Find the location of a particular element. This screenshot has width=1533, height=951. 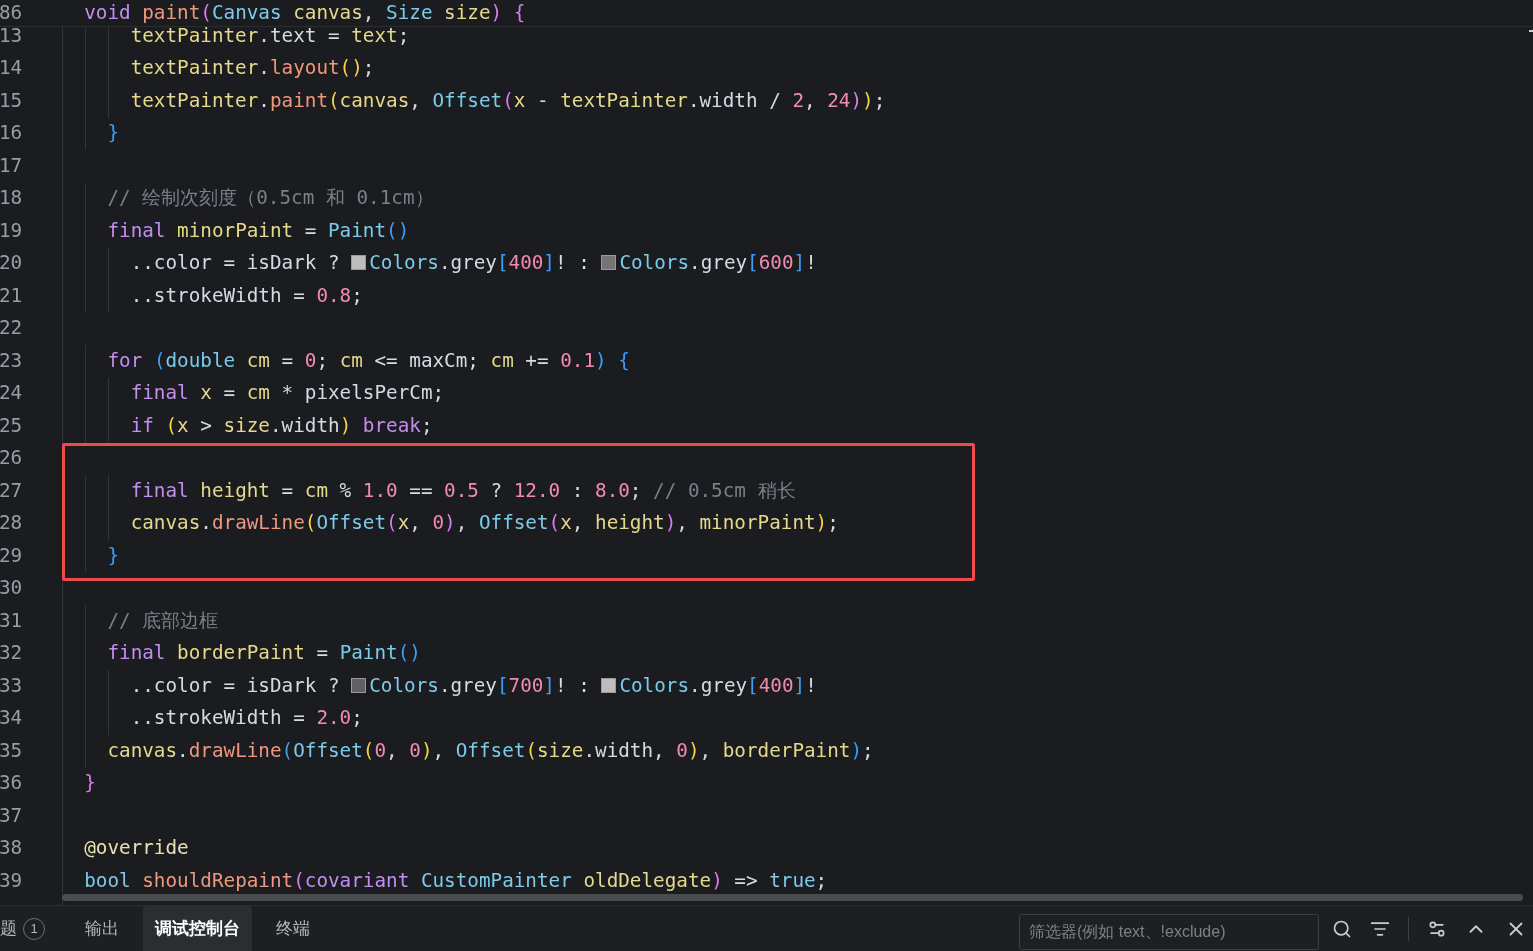

line-number: 25 is located at coordinates (12, 425).